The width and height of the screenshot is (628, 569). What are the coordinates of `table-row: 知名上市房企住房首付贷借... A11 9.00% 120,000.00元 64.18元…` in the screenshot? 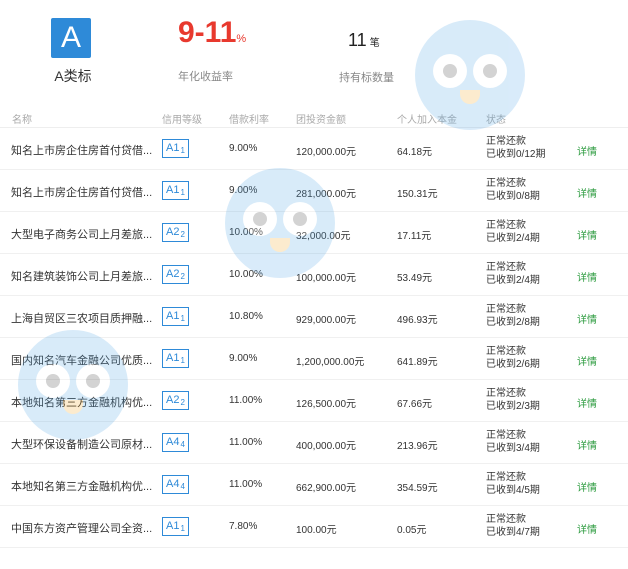 It's located at (314, 149).